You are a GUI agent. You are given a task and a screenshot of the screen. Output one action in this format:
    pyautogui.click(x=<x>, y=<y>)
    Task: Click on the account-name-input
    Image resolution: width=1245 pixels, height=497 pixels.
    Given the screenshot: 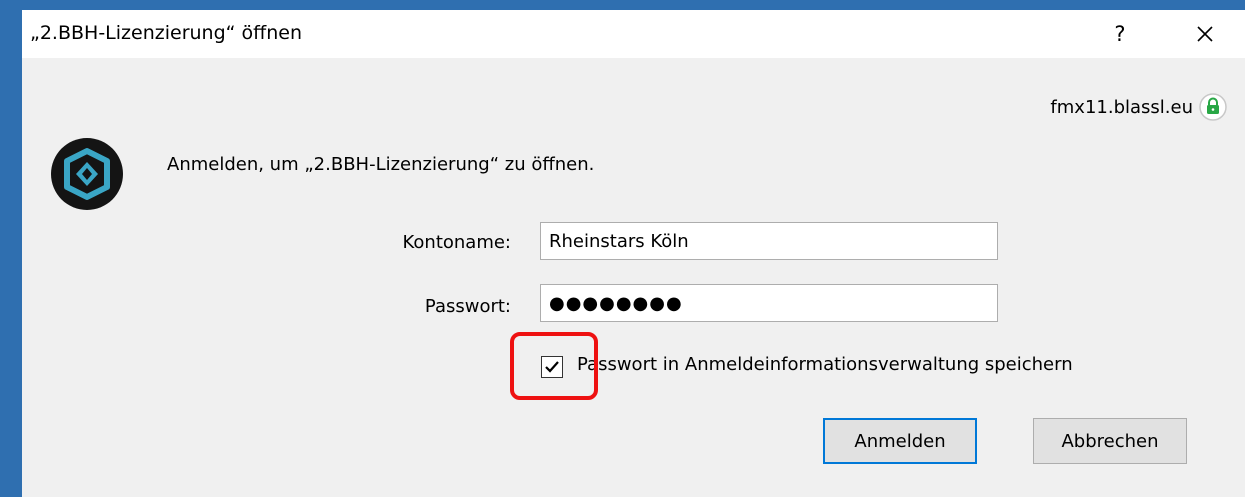 What is the action you would take?
    pyautogui.click(x=769, y=241)
    